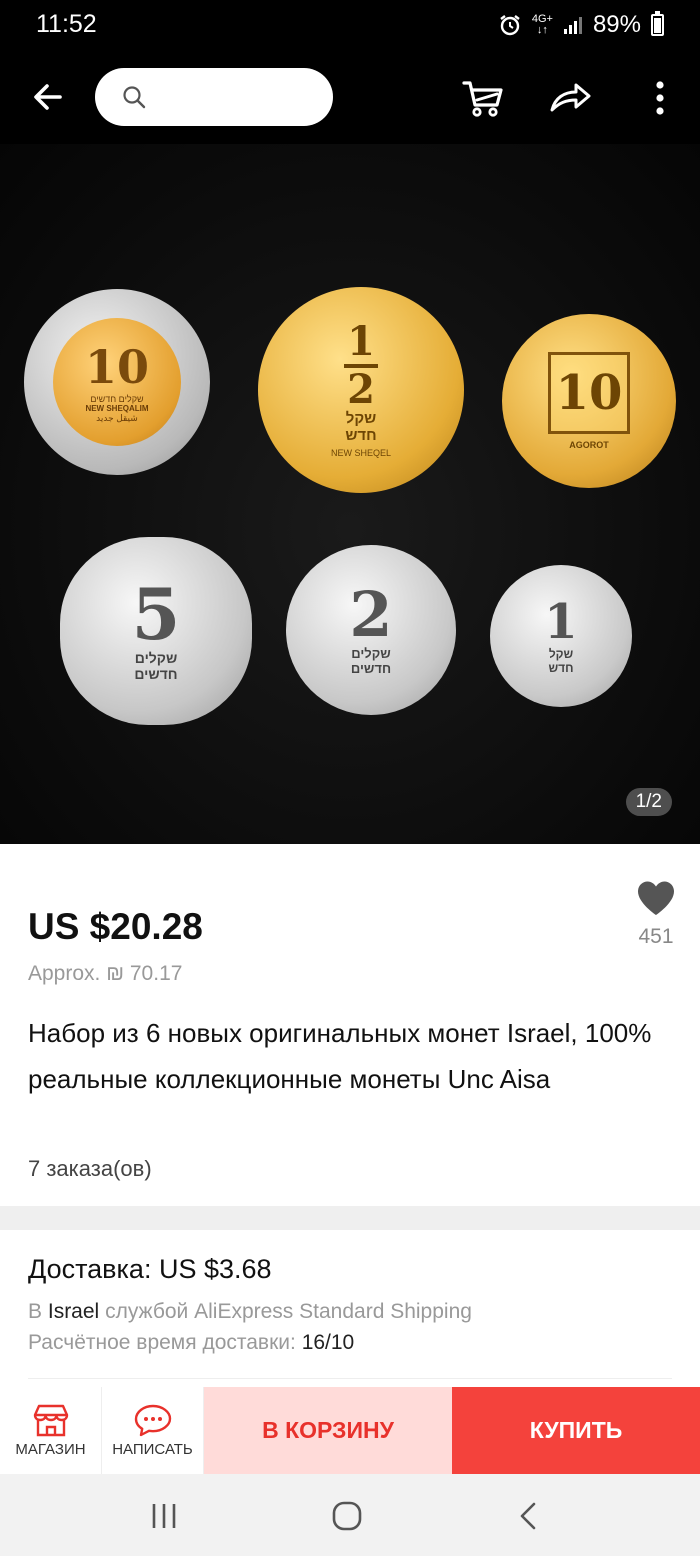 The image size is (700, 1556). What do you see at coordinates (371, 630) in the screenshot?
I see `coin-2-sheqalim: 2 שקלים חדשים` at bounding box center [371, 630].